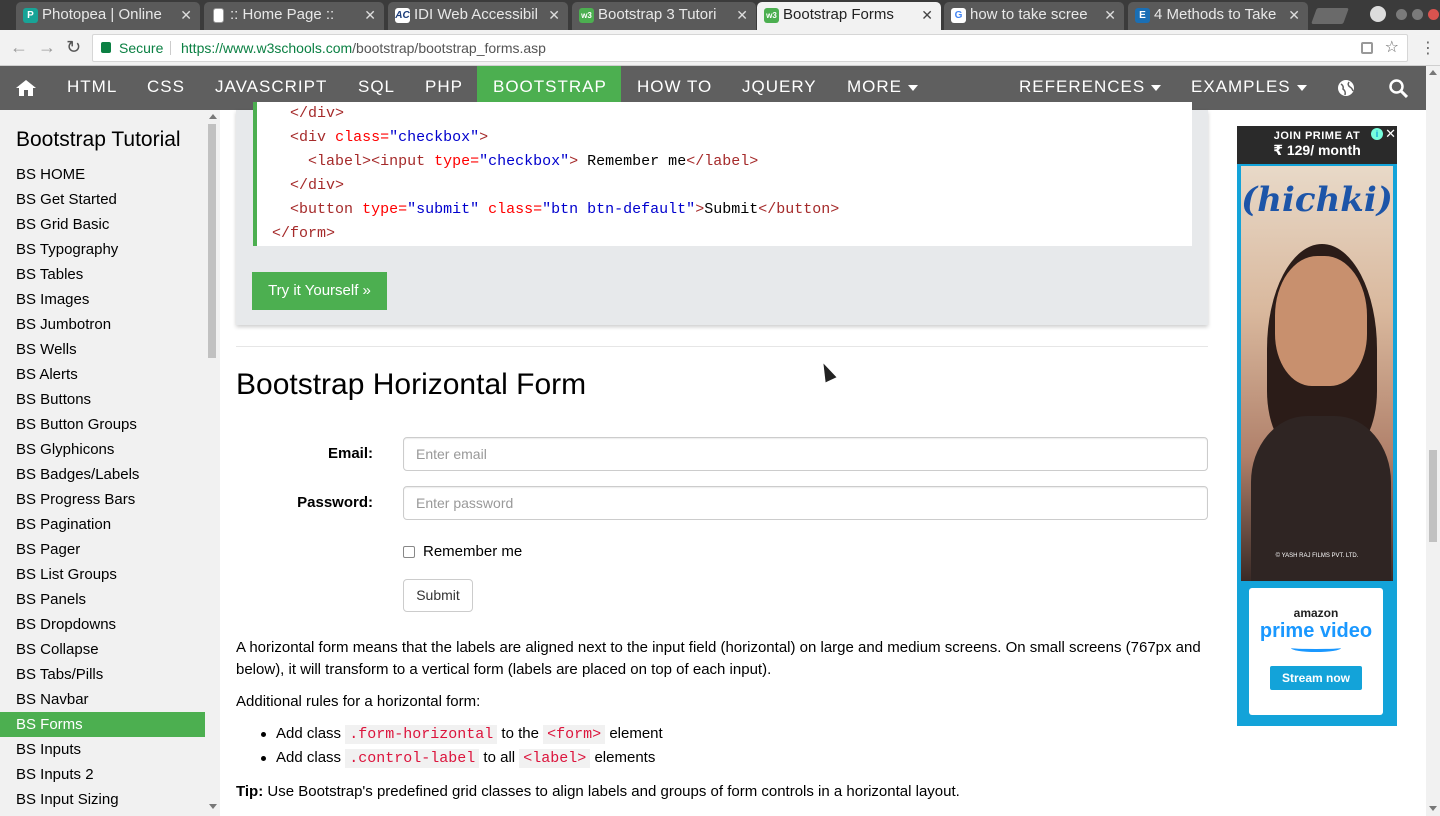 Image resolution: width=1440 pixels, height=816 pixels. I want to click on try-it-yourself-button: Try it Yourself », so click(319, 291).